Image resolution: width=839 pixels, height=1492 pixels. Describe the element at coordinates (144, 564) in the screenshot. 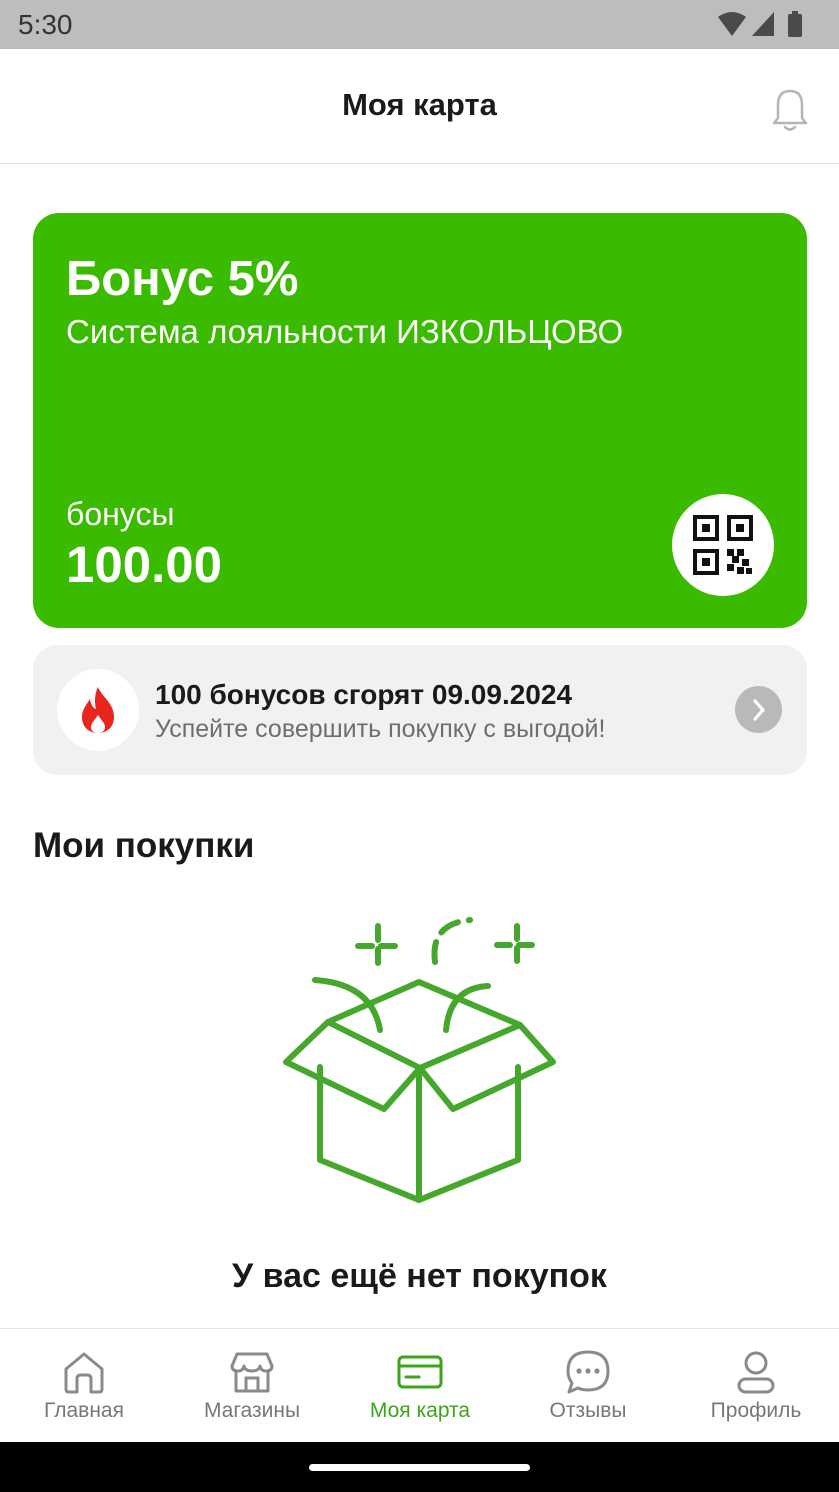

I see `bonus-balance: 100.00` at that location.